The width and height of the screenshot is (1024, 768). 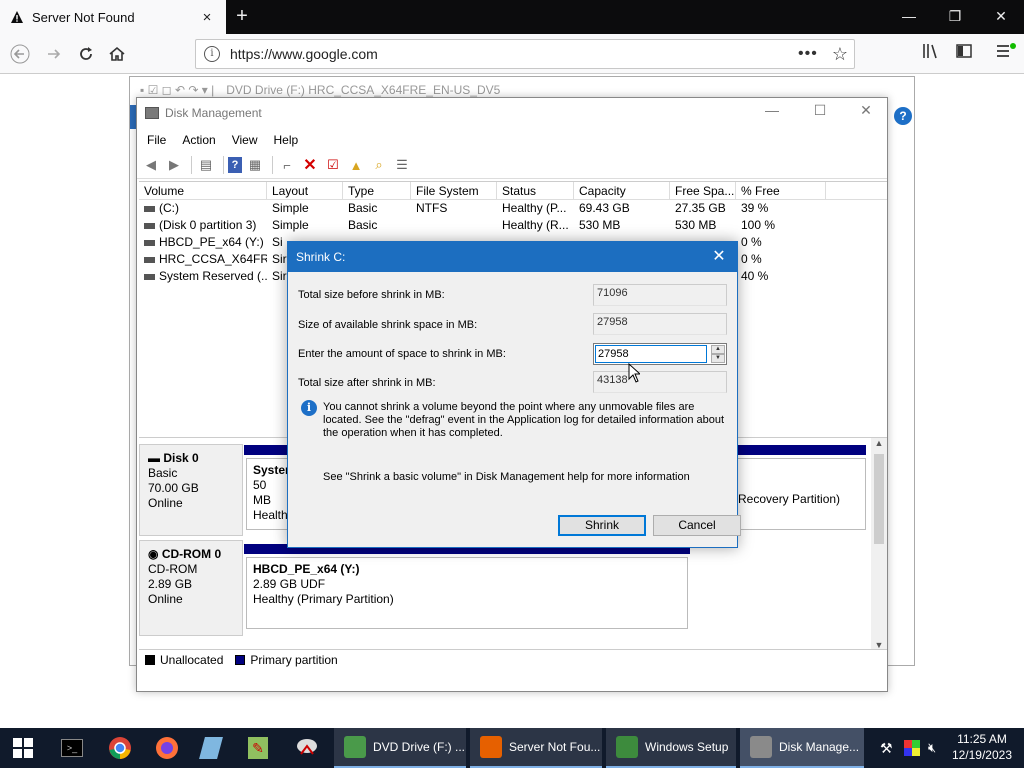 I want to click on volume-muted-icon: 🔇︎, so click(x=932, y=748).